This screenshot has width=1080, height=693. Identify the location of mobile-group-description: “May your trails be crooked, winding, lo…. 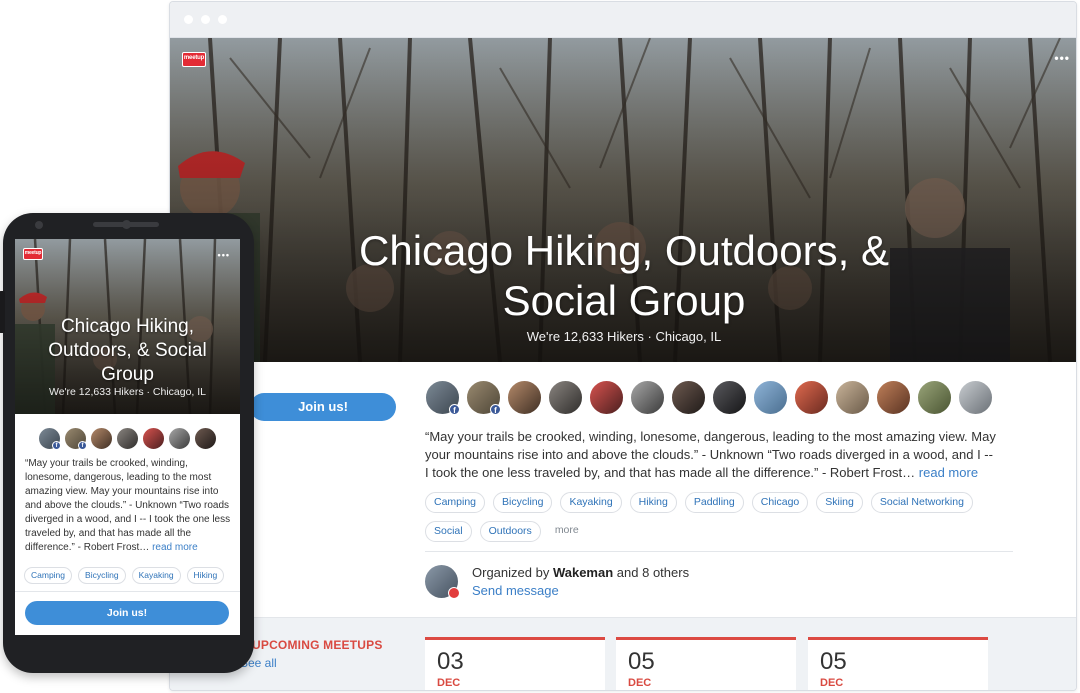
(128, 505).